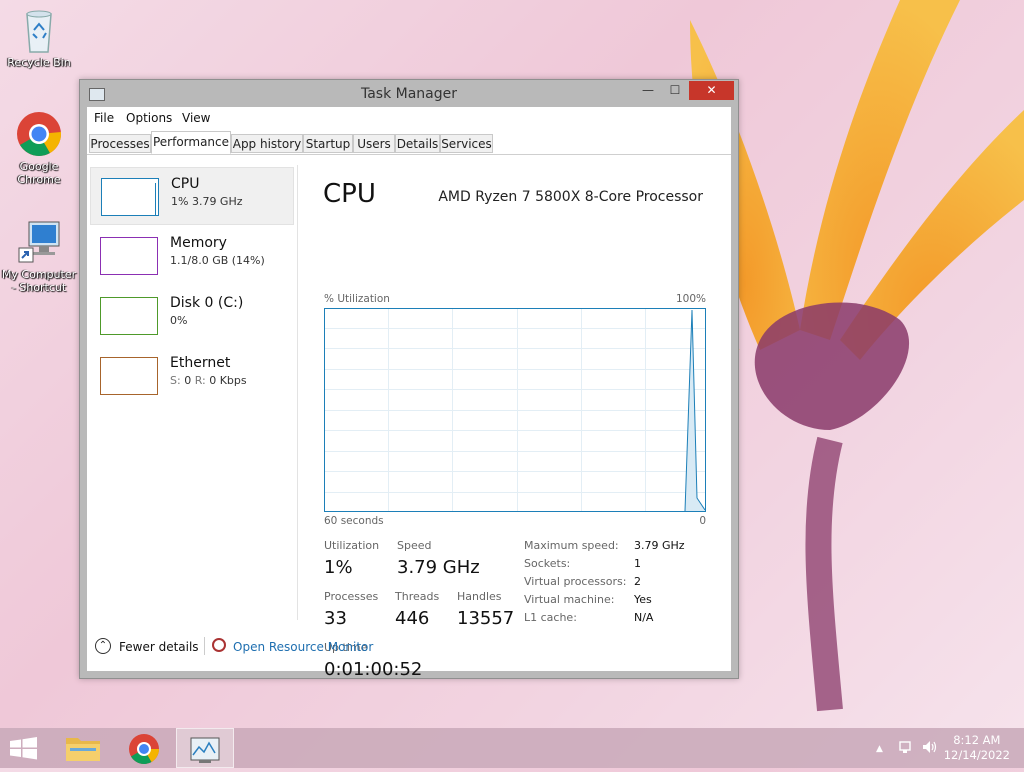  I want to click on maximize-button: ☐, so click(675, 90).